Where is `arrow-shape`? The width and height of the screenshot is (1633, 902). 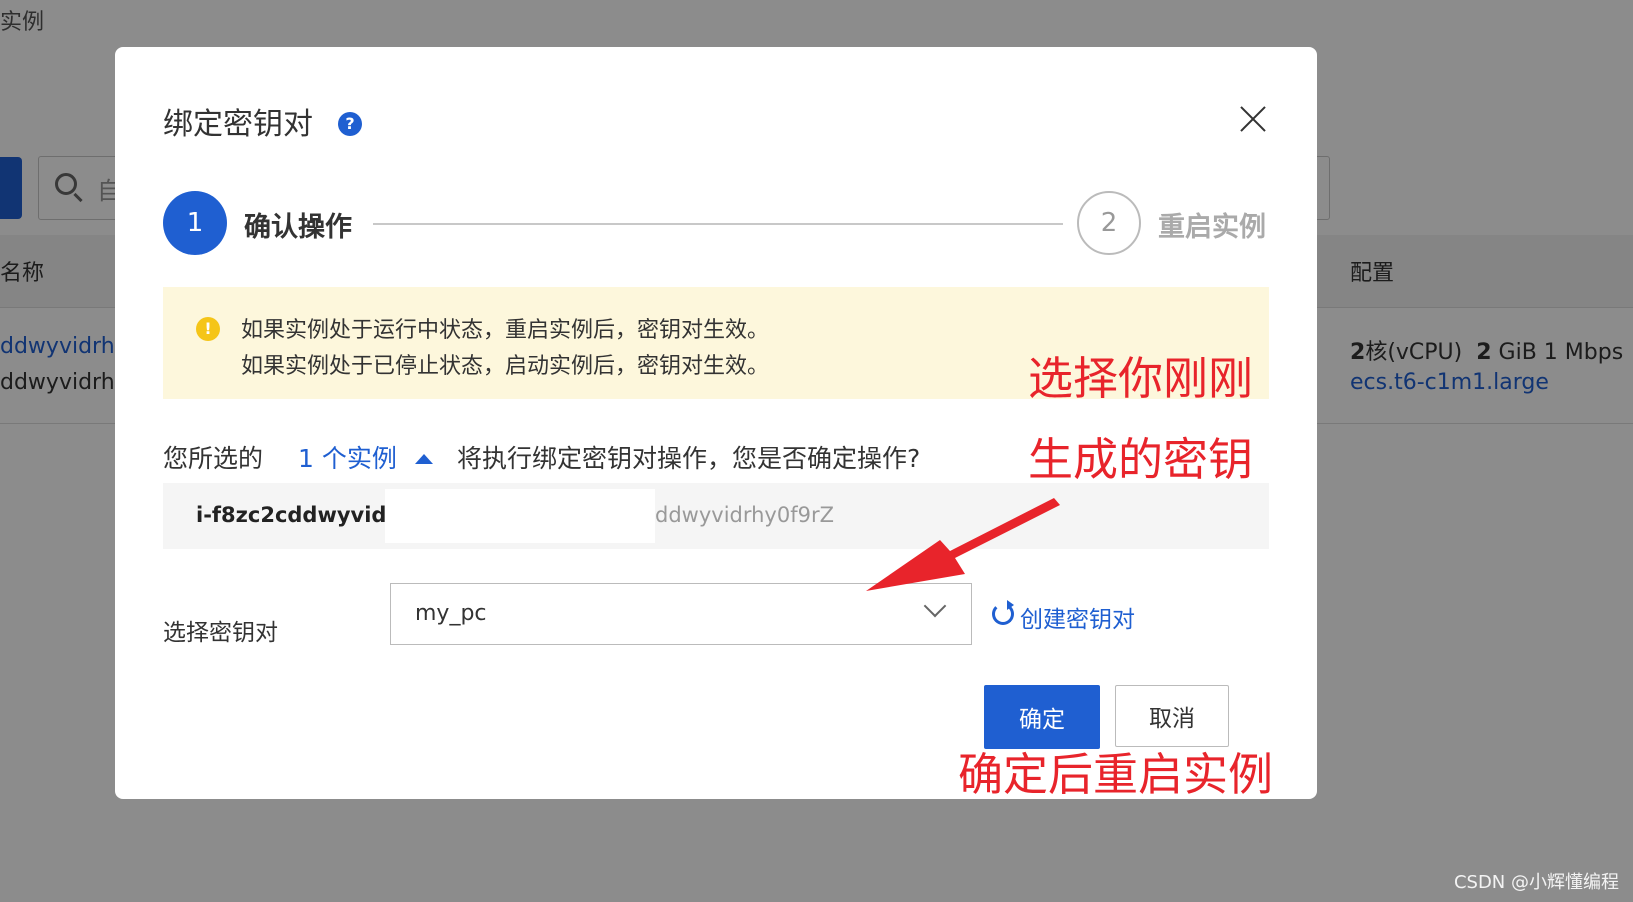
arrow-shape is located at coordinates (963, 544).